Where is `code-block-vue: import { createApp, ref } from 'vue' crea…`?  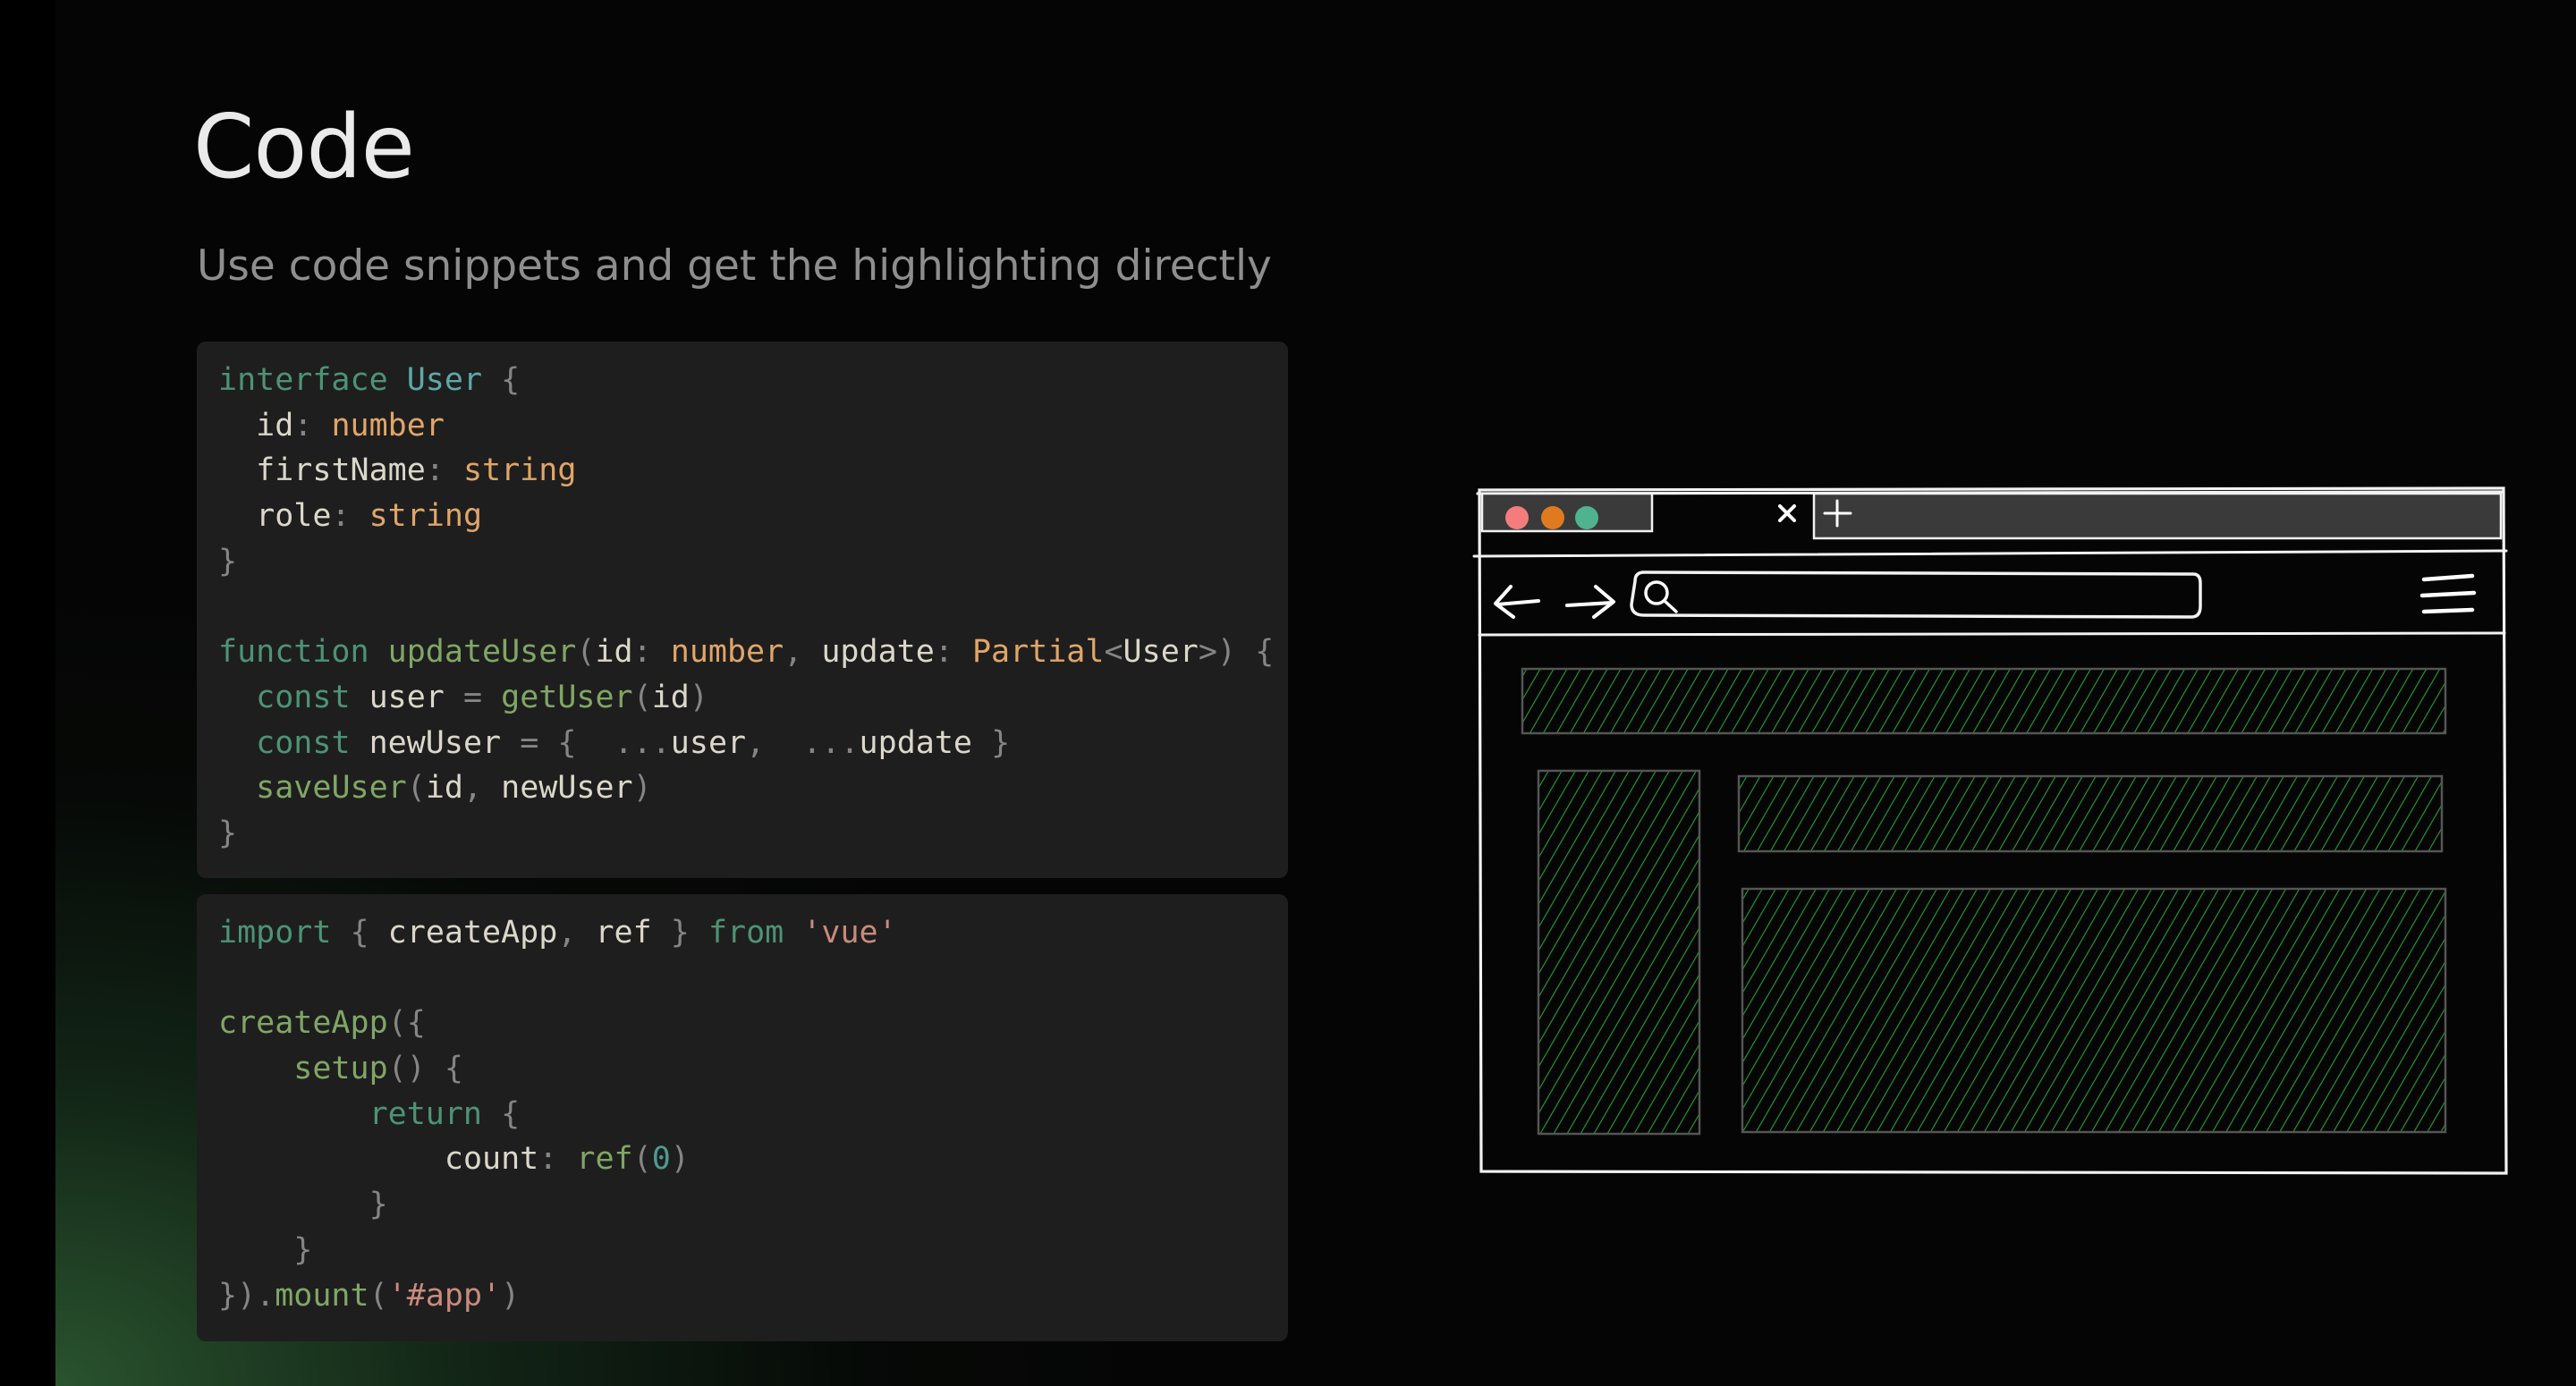
code-block-vue: import { createApp, ref } from 'vue' crea… is located at coordinates (742, 1117).